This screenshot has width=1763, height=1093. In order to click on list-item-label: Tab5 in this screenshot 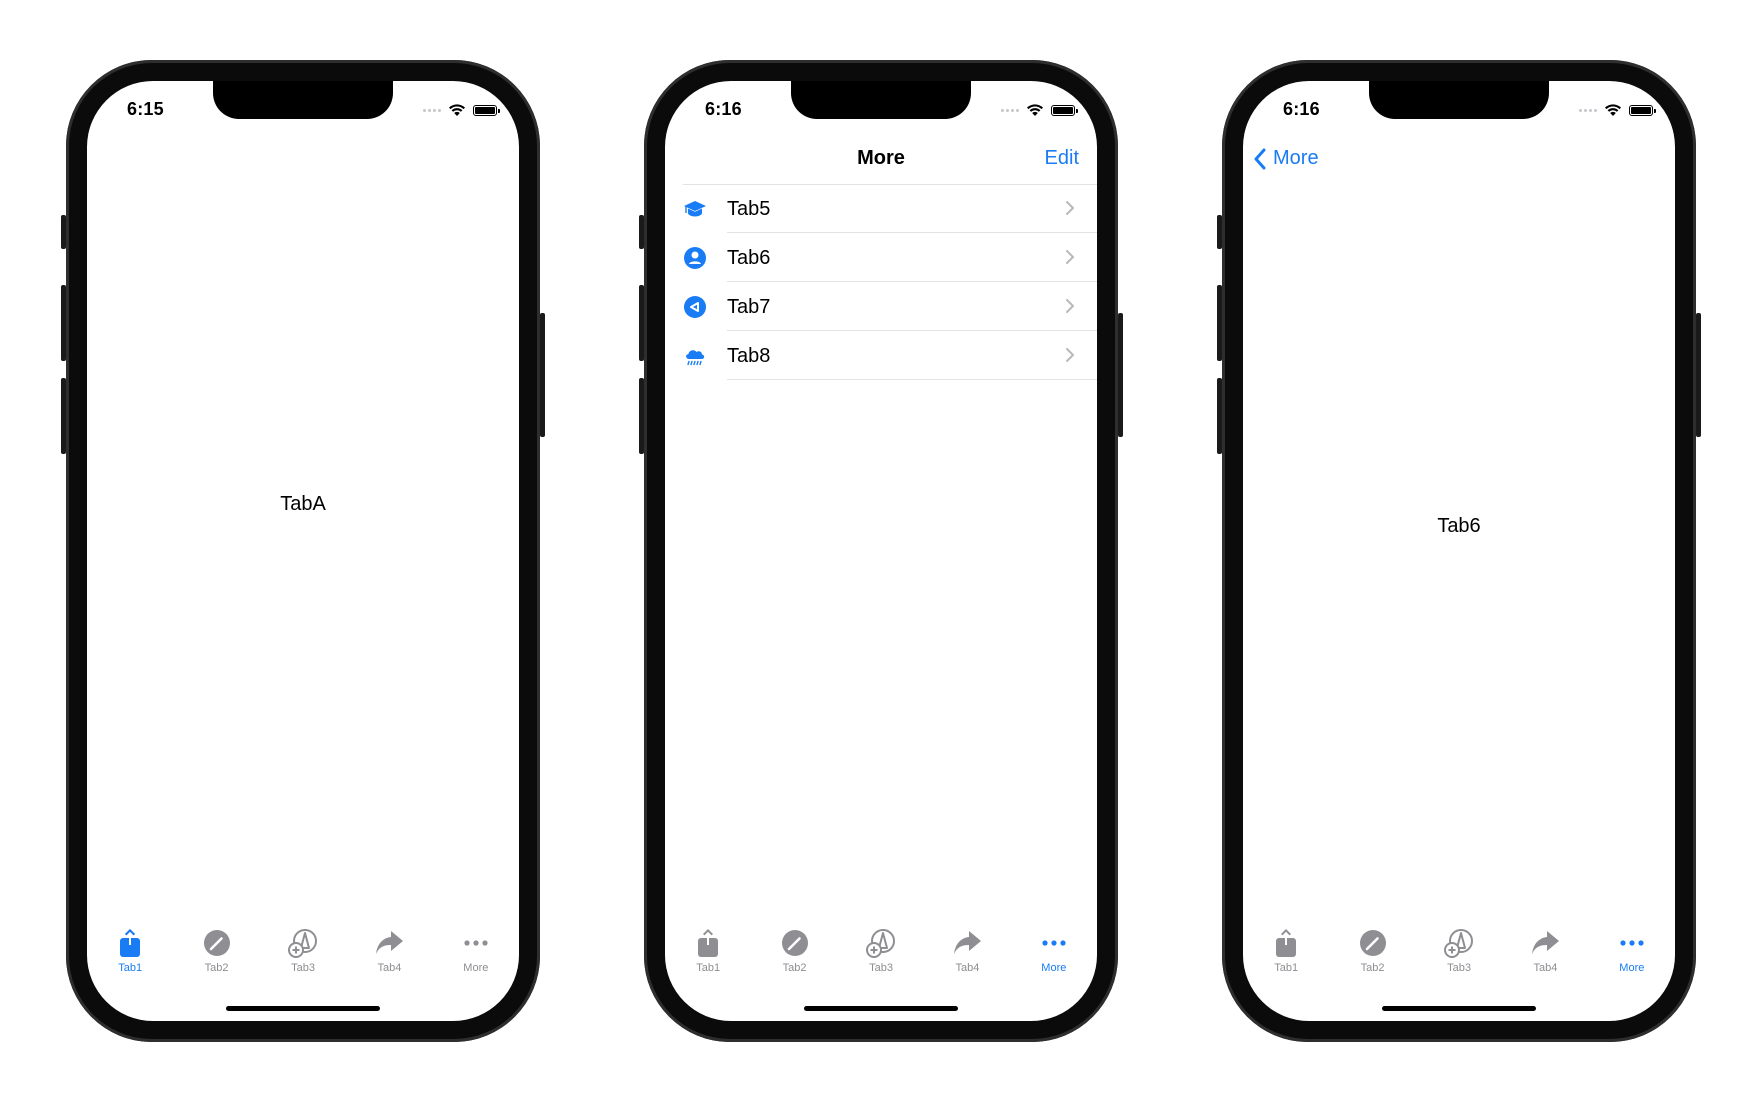, I will do `click(749, 209)`.